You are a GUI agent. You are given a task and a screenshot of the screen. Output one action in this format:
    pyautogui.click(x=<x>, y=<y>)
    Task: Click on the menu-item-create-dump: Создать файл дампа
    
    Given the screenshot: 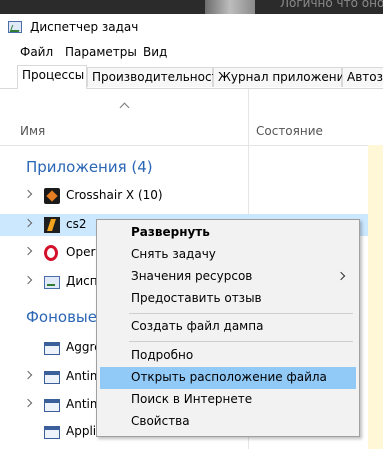 What is the action you would take?
    pyautogui.click(x=228, y=327)
    